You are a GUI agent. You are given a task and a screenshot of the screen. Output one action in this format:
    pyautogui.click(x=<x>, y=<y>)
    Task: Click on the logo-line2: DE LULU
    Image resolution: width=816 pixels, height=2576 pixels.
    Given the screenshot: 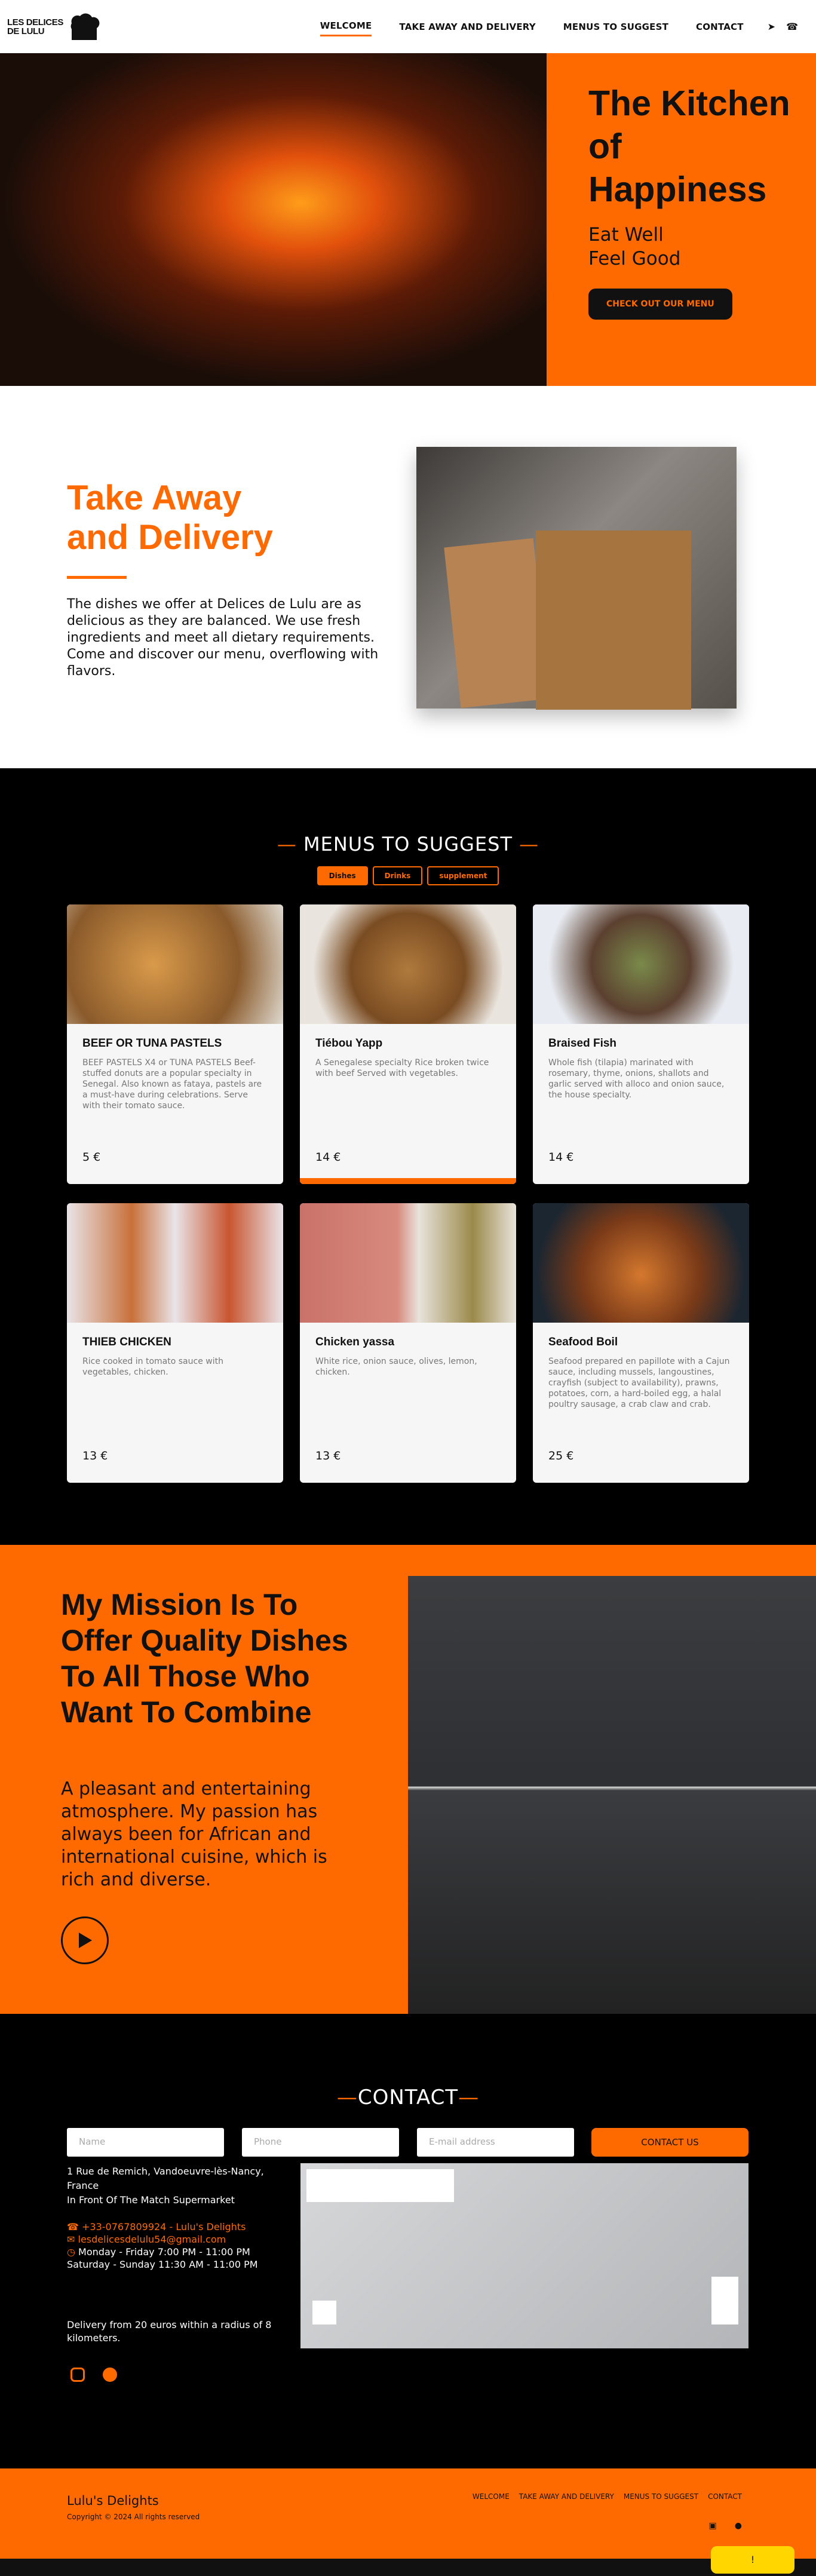 What is the action you would take?
    pyautogui.click(x=26, y=31)
    